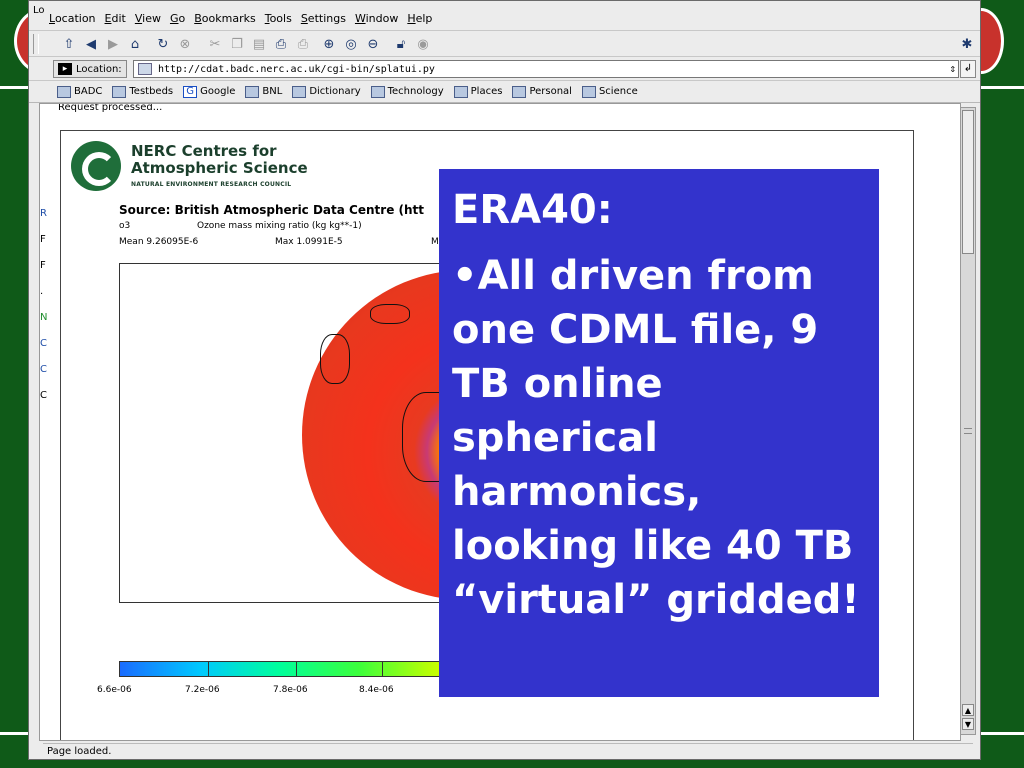 This screenshot has width=1024, height=768. I want to click on bookmark-technology: Technology, so click(407, 91).